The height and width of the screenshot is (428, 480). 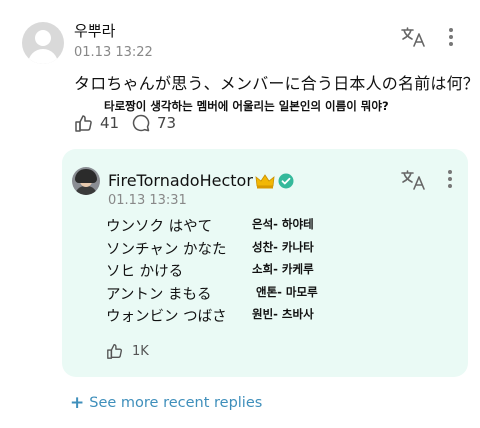 I want to click on post-time: 01.13 13:22, so click(x=113, y=52).